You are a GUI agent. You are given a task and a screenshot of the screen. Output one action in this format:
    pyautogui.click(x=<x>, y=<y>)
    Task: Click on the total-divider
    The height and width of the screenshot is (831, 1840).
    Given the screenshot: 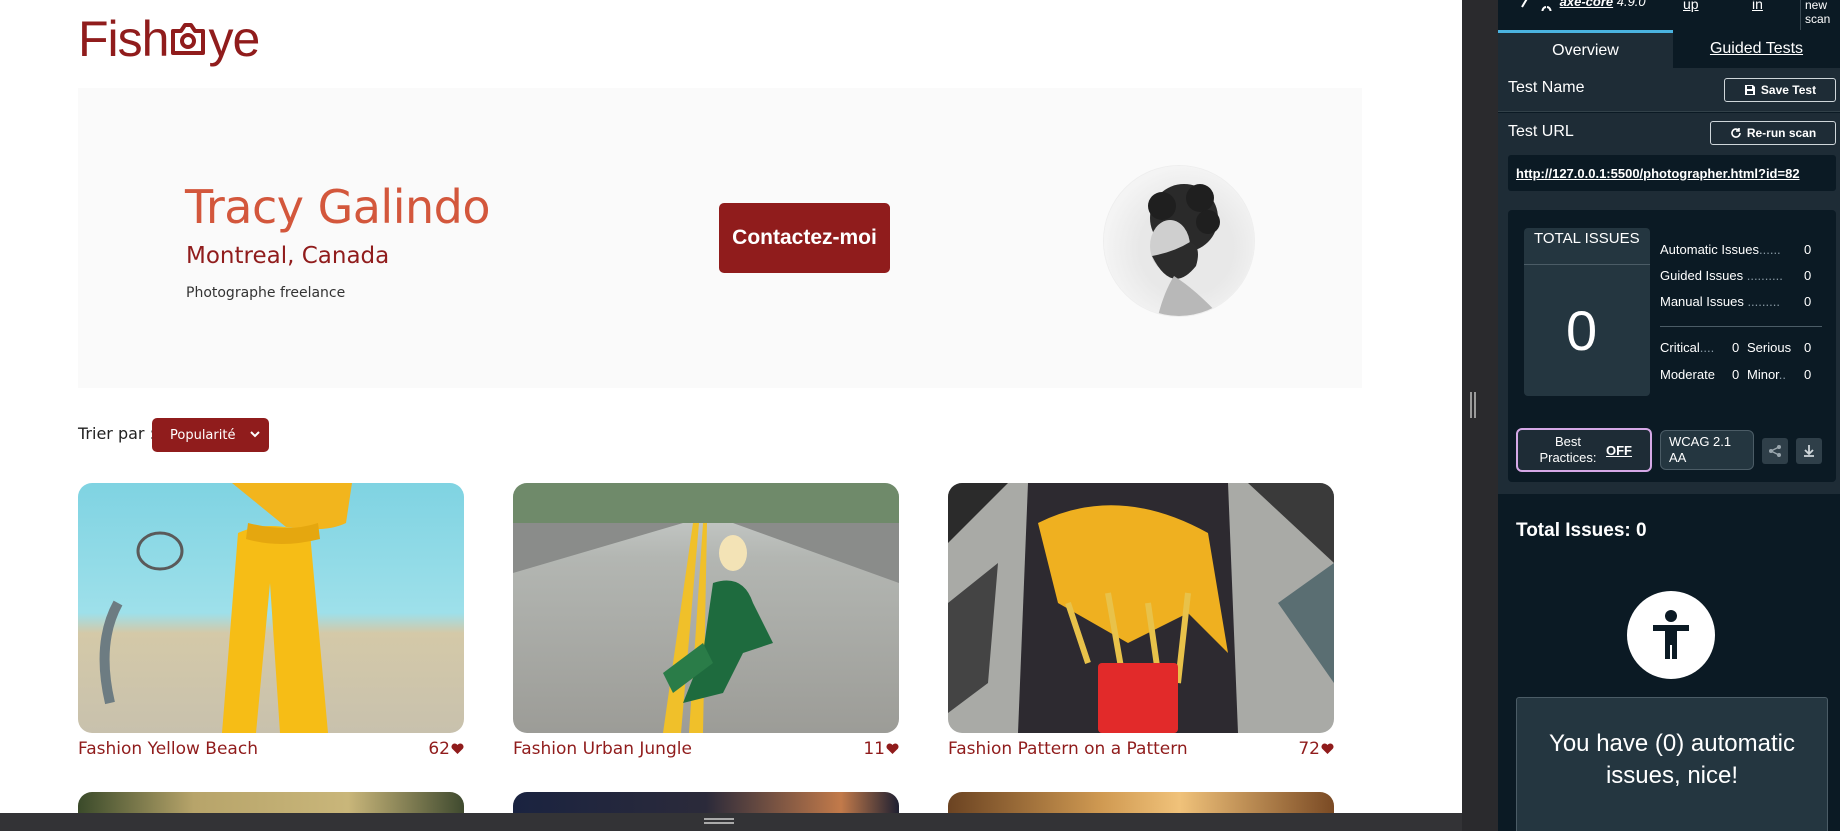 What is the action you would take?
    pyautogui.click(x=1587, y=264)
    